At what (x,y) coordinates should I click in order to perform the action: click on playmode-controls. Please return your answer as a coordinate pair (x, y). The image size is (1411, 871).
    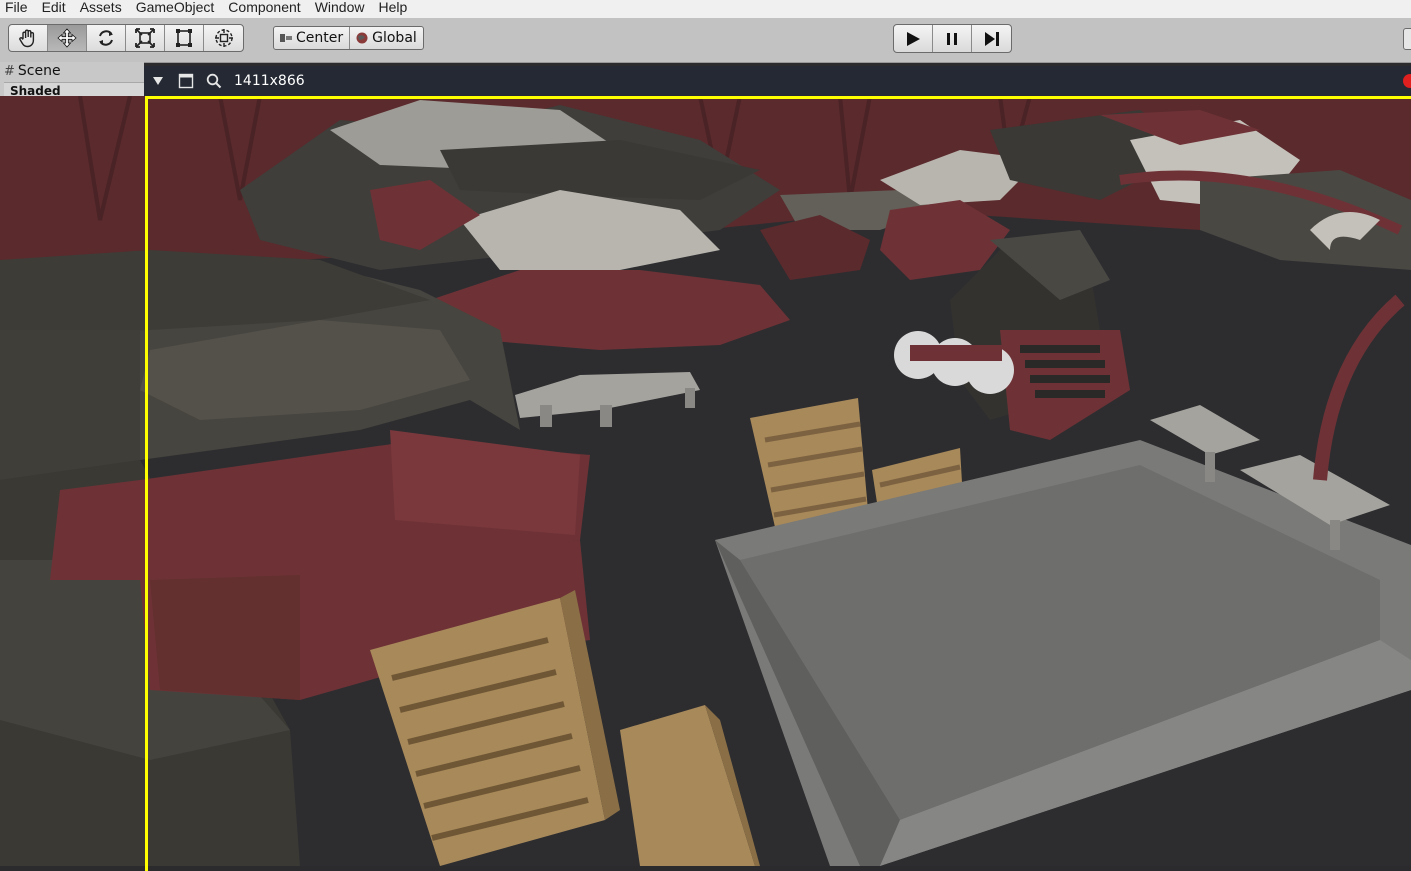
    Looking at the image, I should click on (952, 38).